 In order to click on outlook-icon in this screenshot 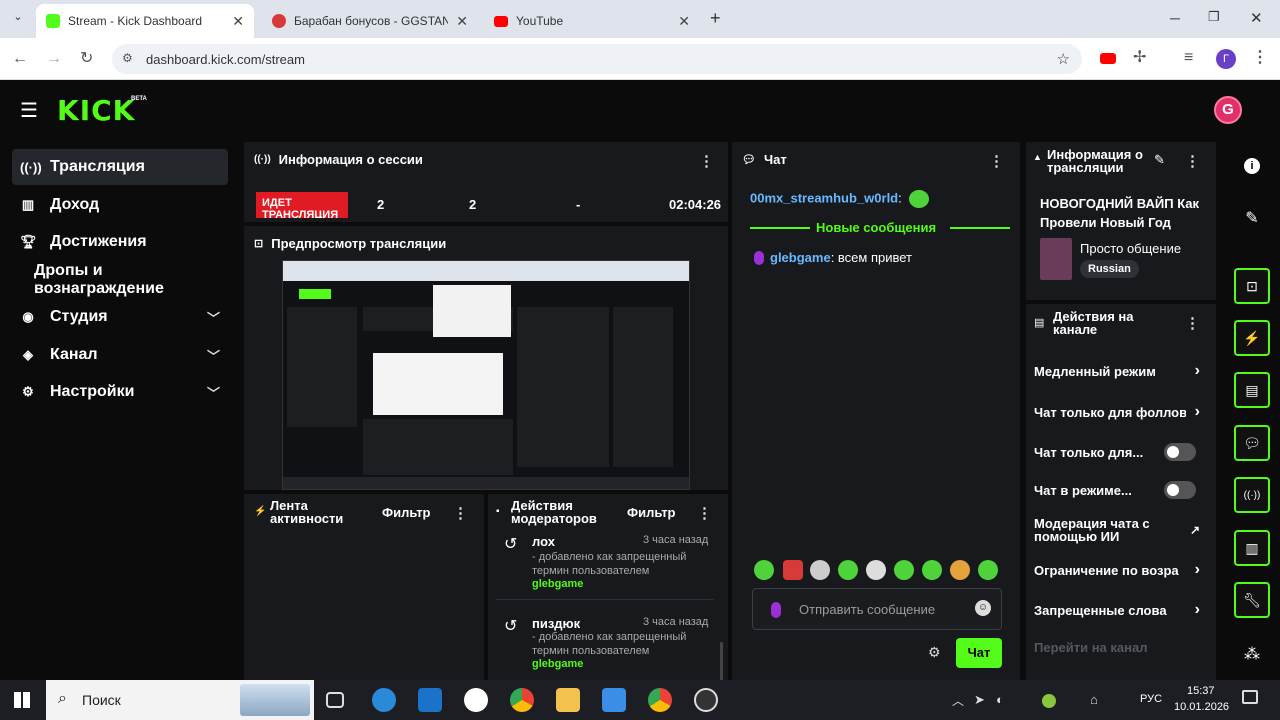, I will do `click(430, 700)`.